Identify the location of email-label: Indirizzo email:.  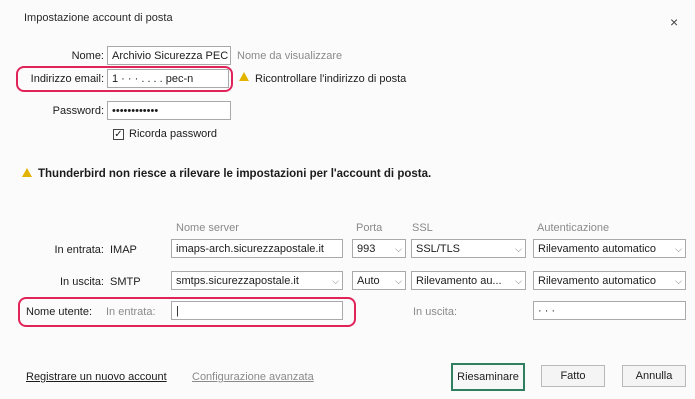
(67, 79).